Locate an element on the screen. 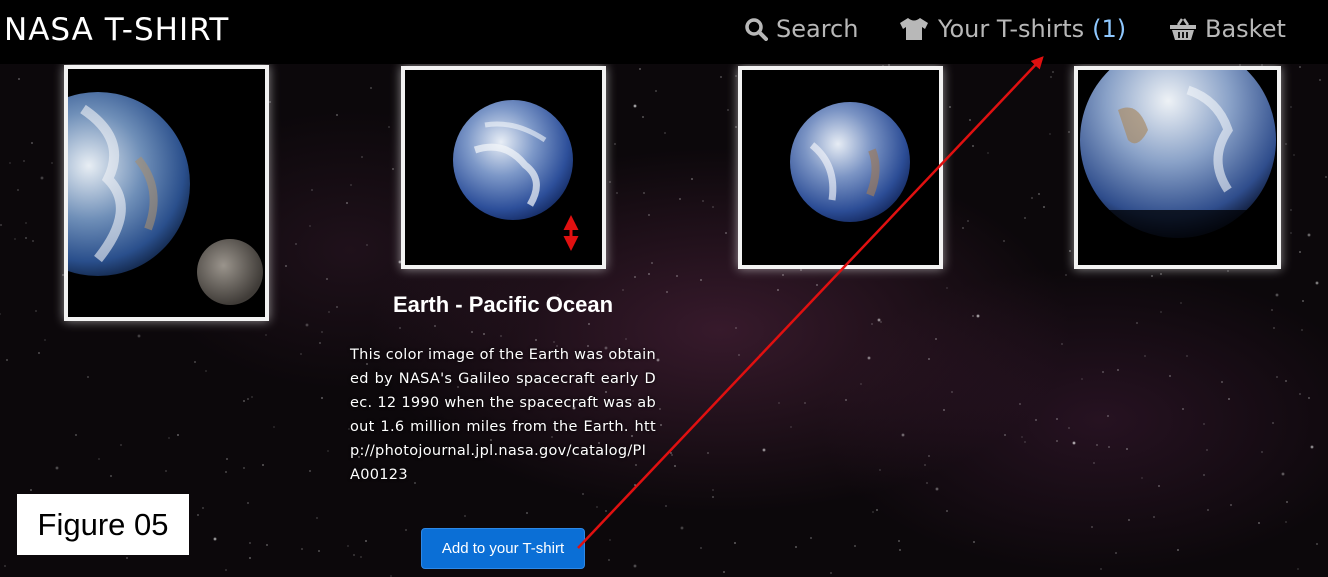 The image size is (1328, 577). search-icon is located at coordinates (756, 29).